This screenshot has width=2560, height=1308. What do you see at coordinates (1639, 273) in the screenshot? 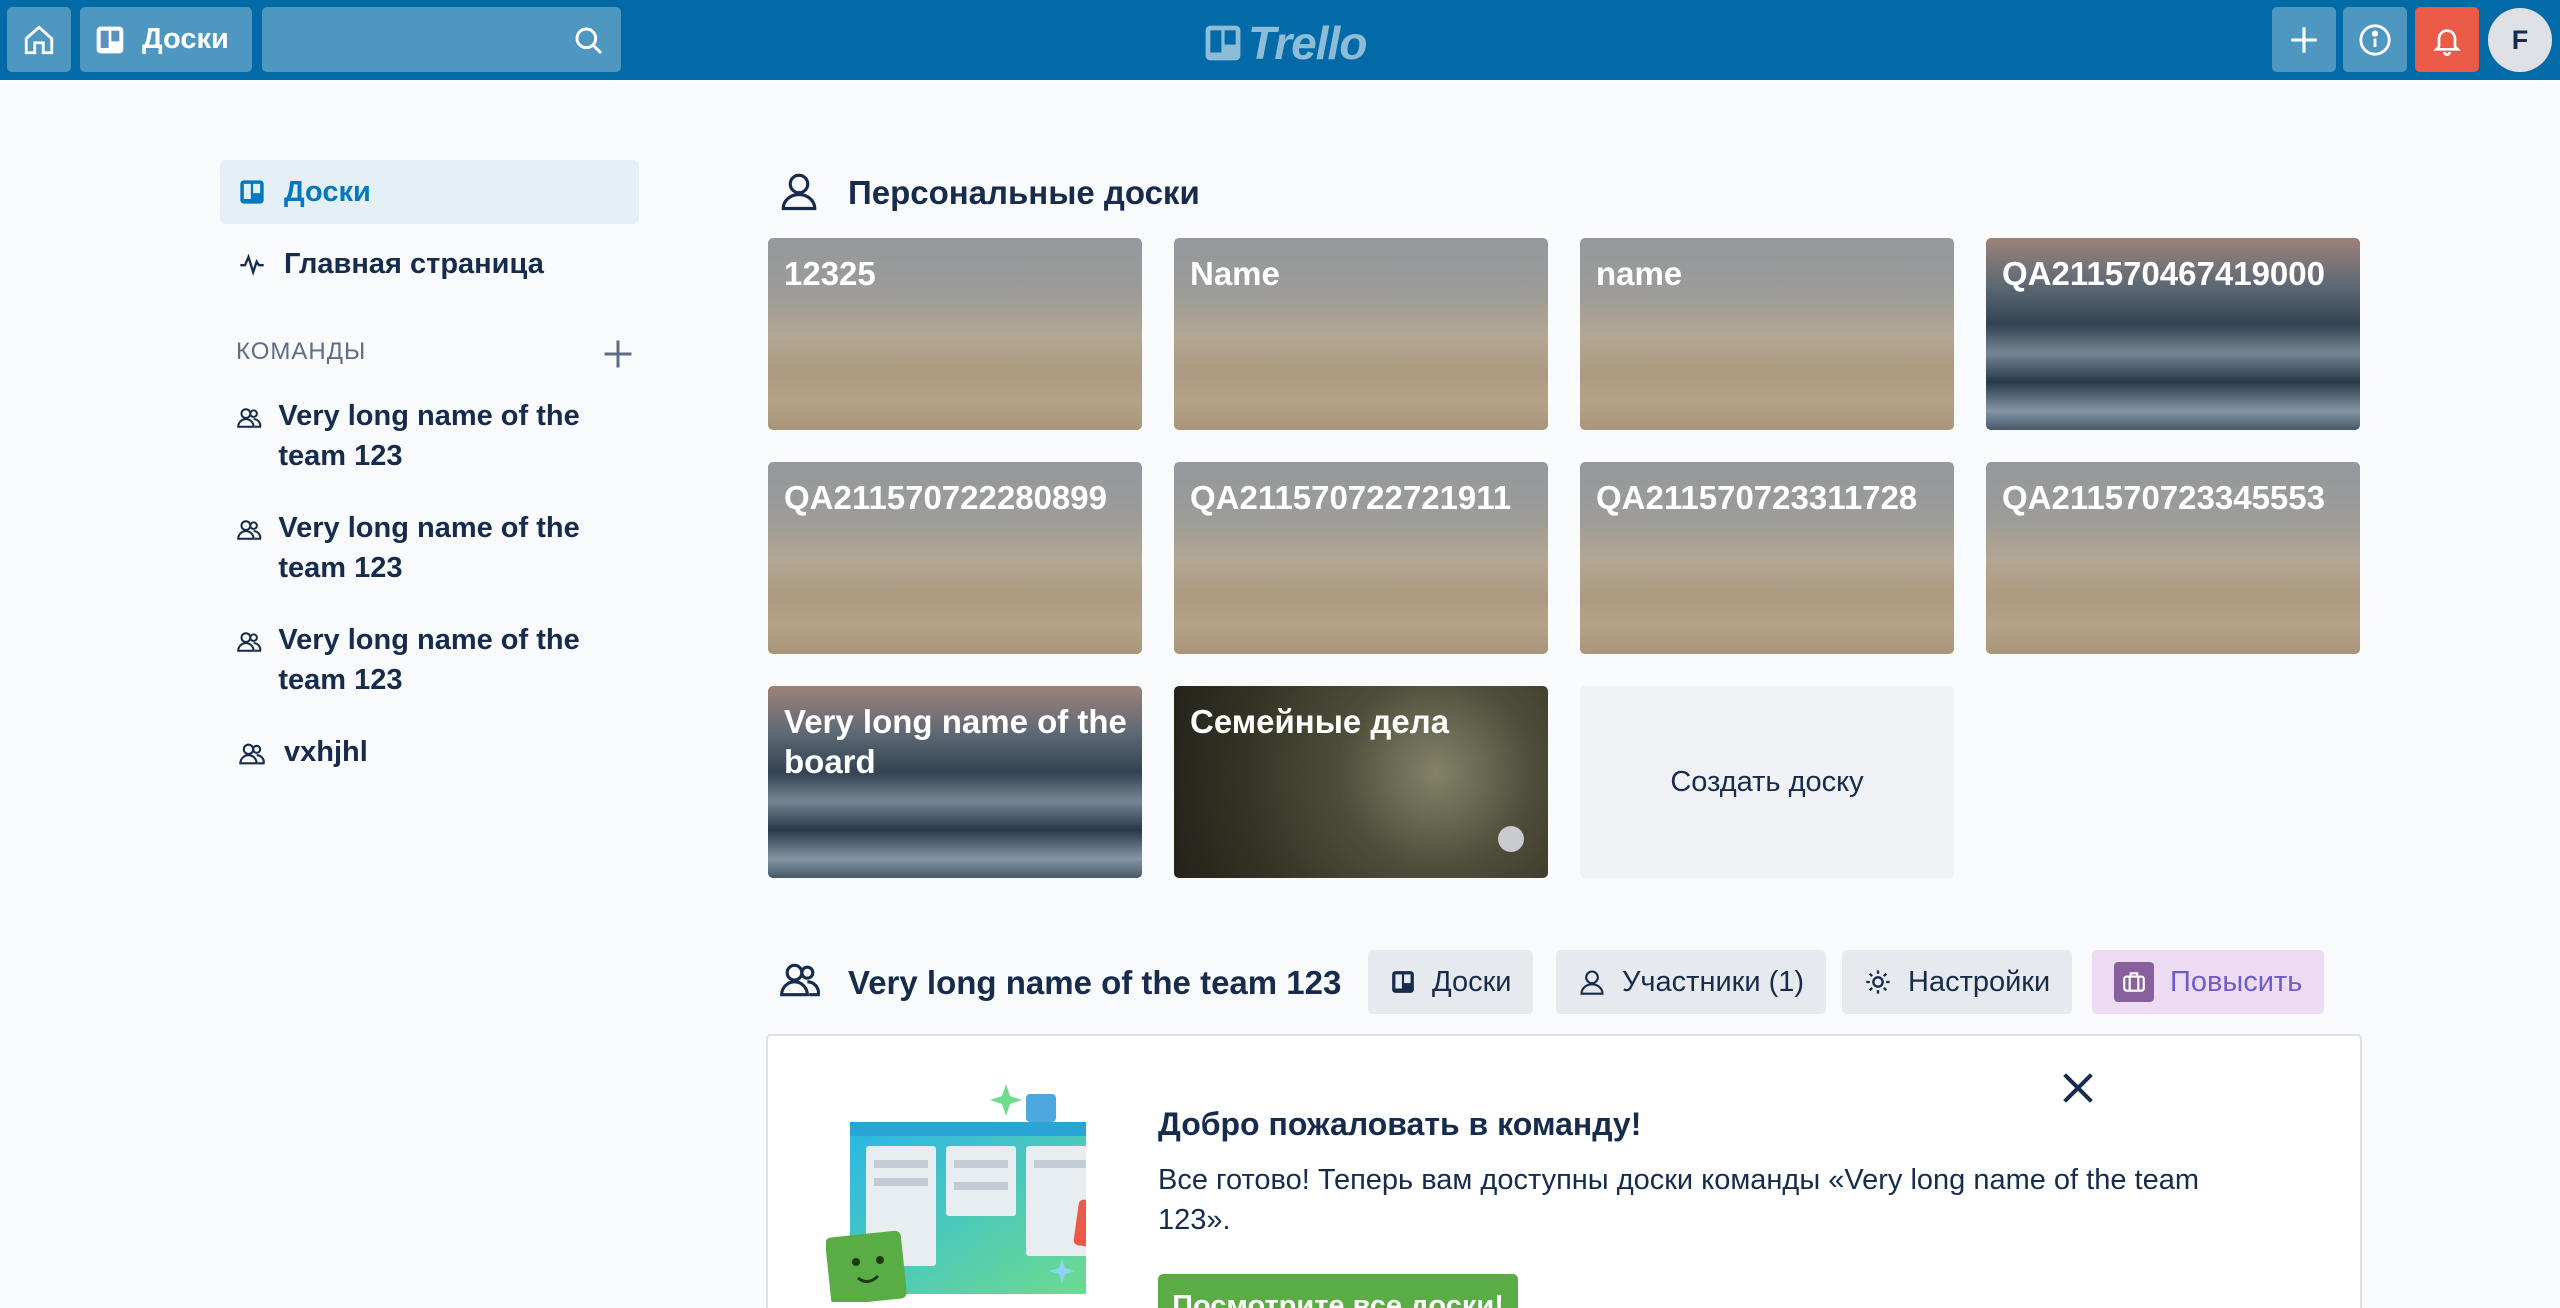
I see `board-name: name` at bounding box center [1639, 273].